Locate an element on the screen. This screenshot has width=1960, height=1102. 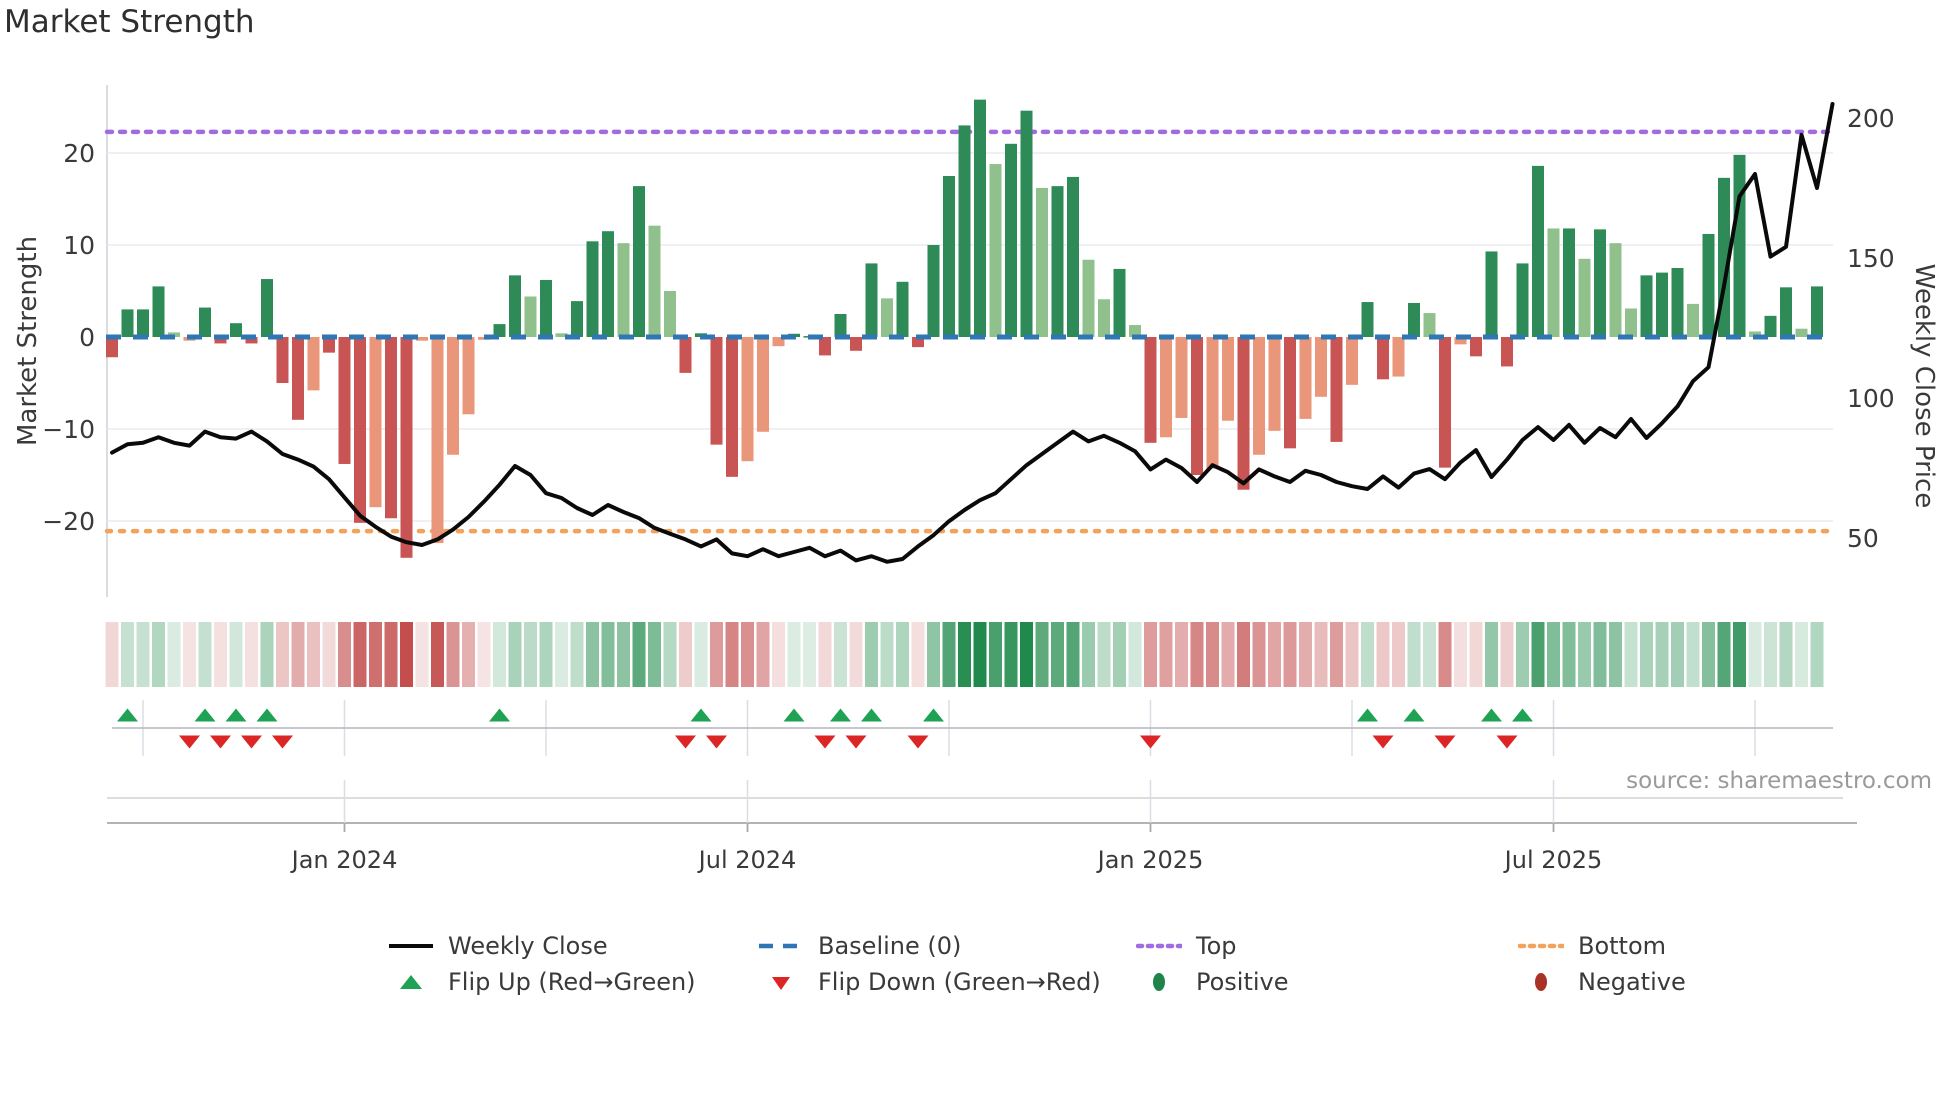
y-axis-title: Market Strength is located at coordinates (28, 341).